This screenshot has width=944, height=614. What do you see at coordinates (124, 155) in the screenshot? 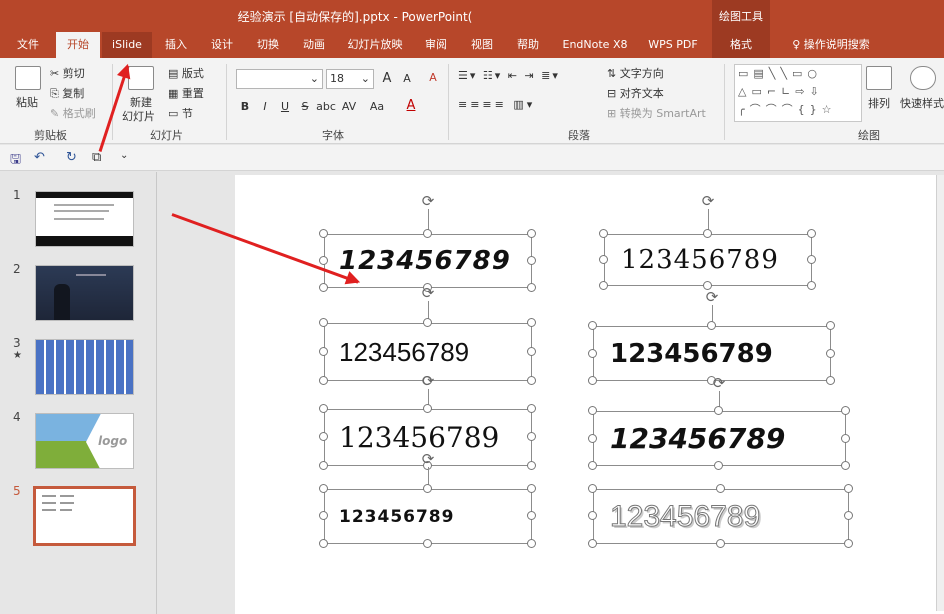
I see `chevron-down-icon: ⌄` at bounding box center [124, 155].